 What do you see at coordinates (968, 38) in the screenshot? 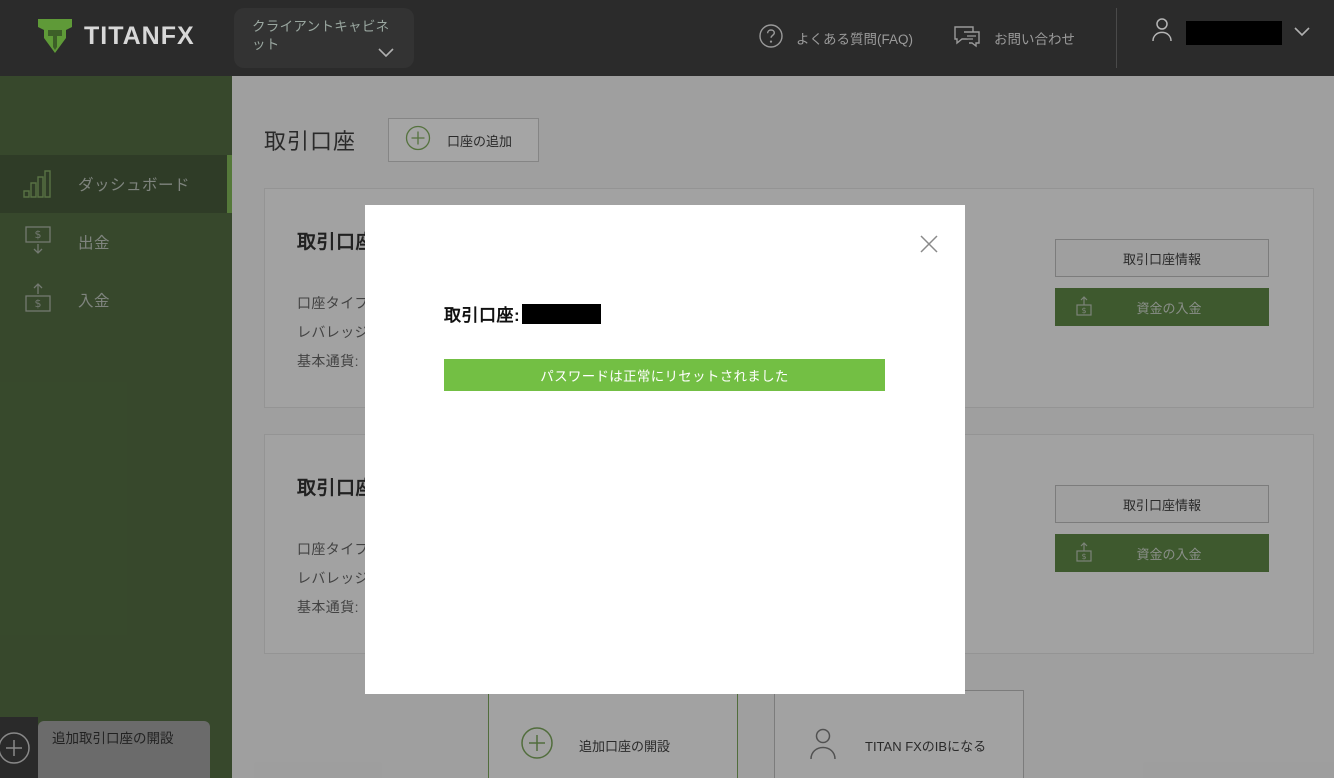
I see `chat-bubble-icon` at bounding box center [968, 38].